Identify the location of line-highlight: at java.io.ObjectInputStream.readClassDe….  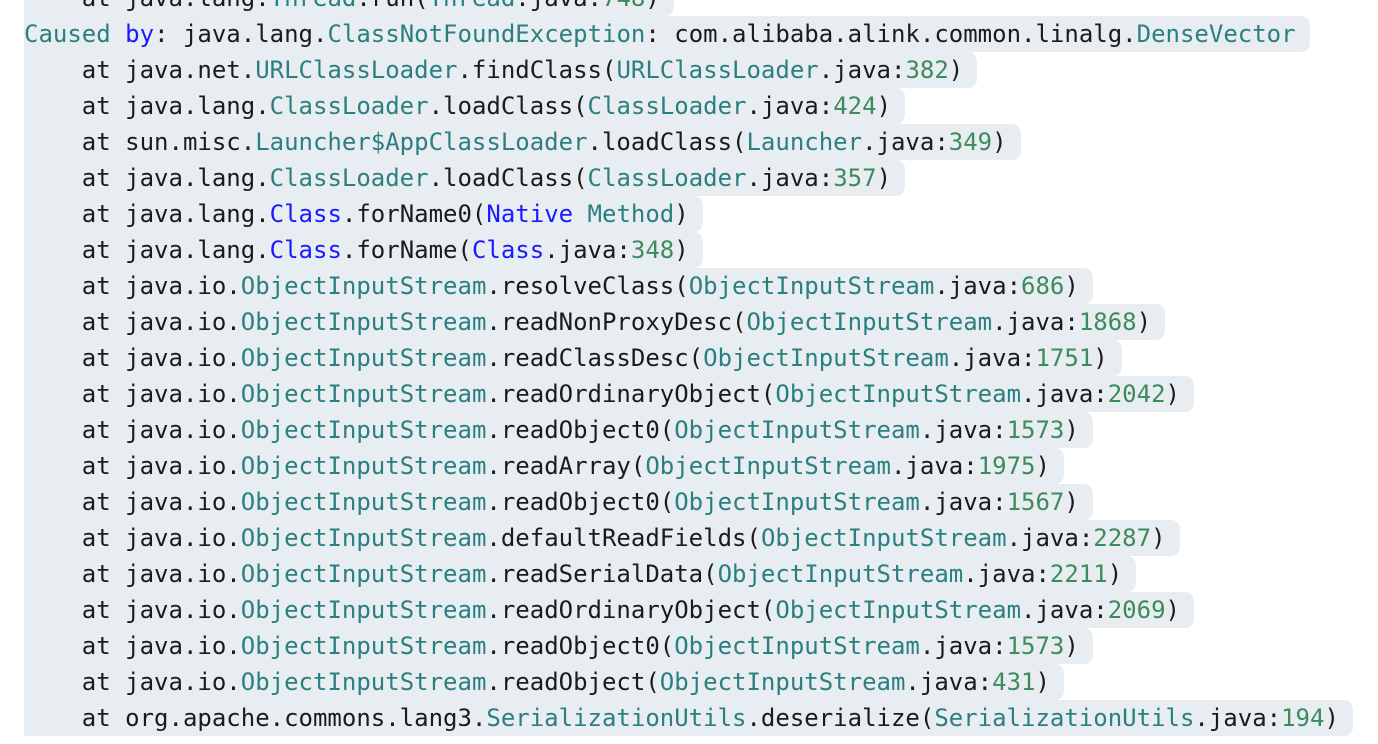
(573, 358).